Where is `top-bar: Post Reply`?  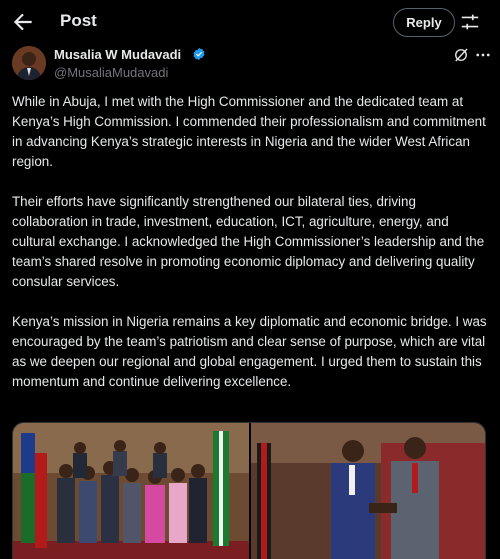
top-bar: Post Reply is located at coordinates (250, 22).